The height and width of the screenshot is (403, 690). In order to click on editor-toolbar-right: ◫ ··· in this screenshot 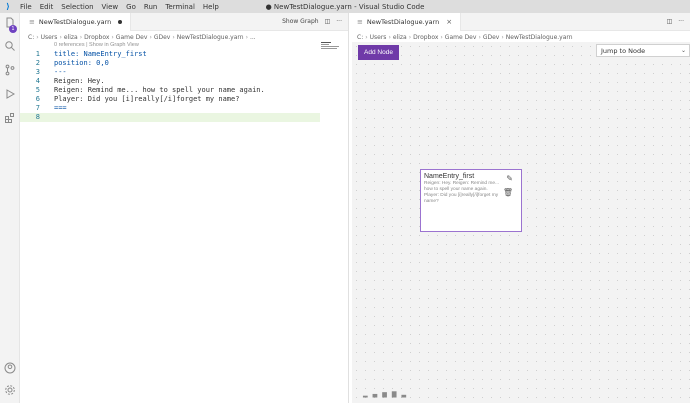, I will do `click(678, 21)`.